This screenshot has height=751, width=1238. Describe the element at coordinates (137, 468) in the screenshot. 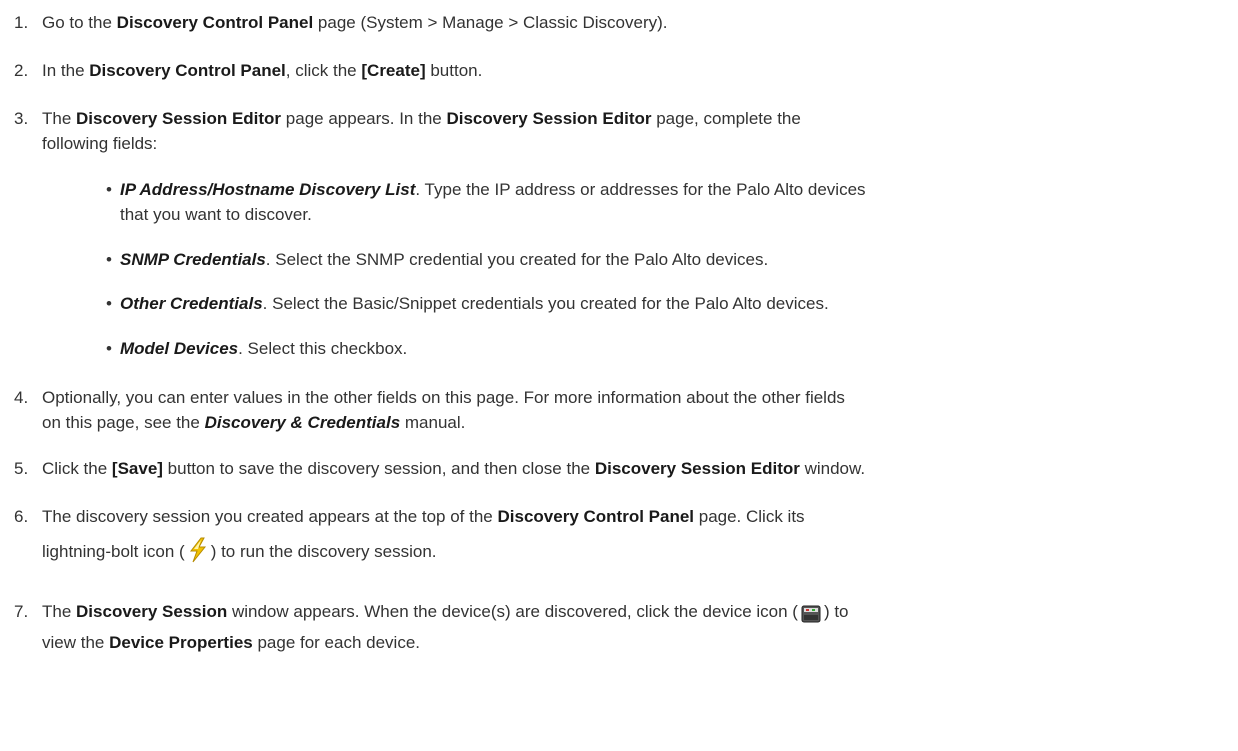

I see `button-reference: [Save]` at that location.